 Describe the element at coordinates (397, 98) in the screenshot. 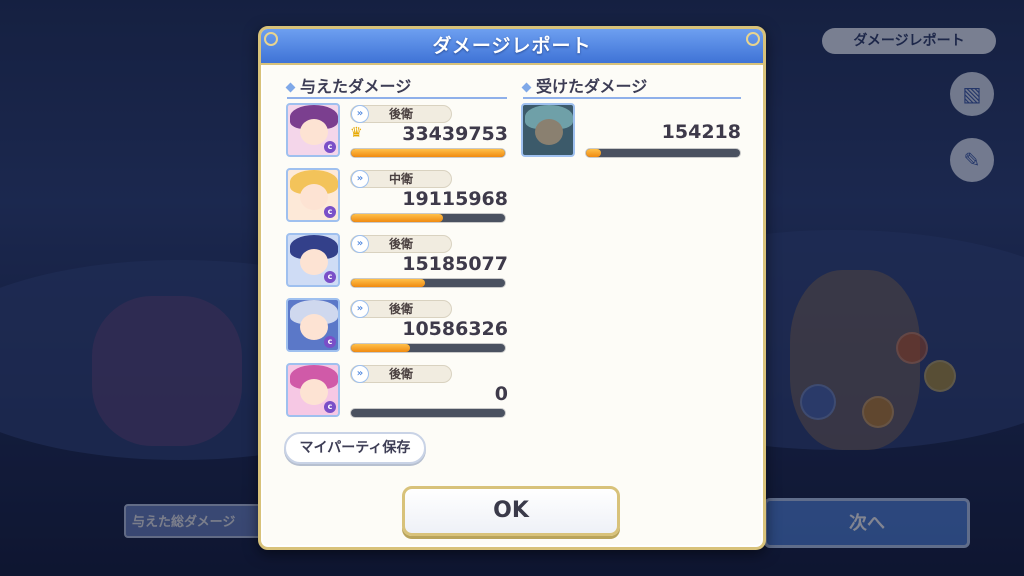

I see `dealt-section-divider` at that location.